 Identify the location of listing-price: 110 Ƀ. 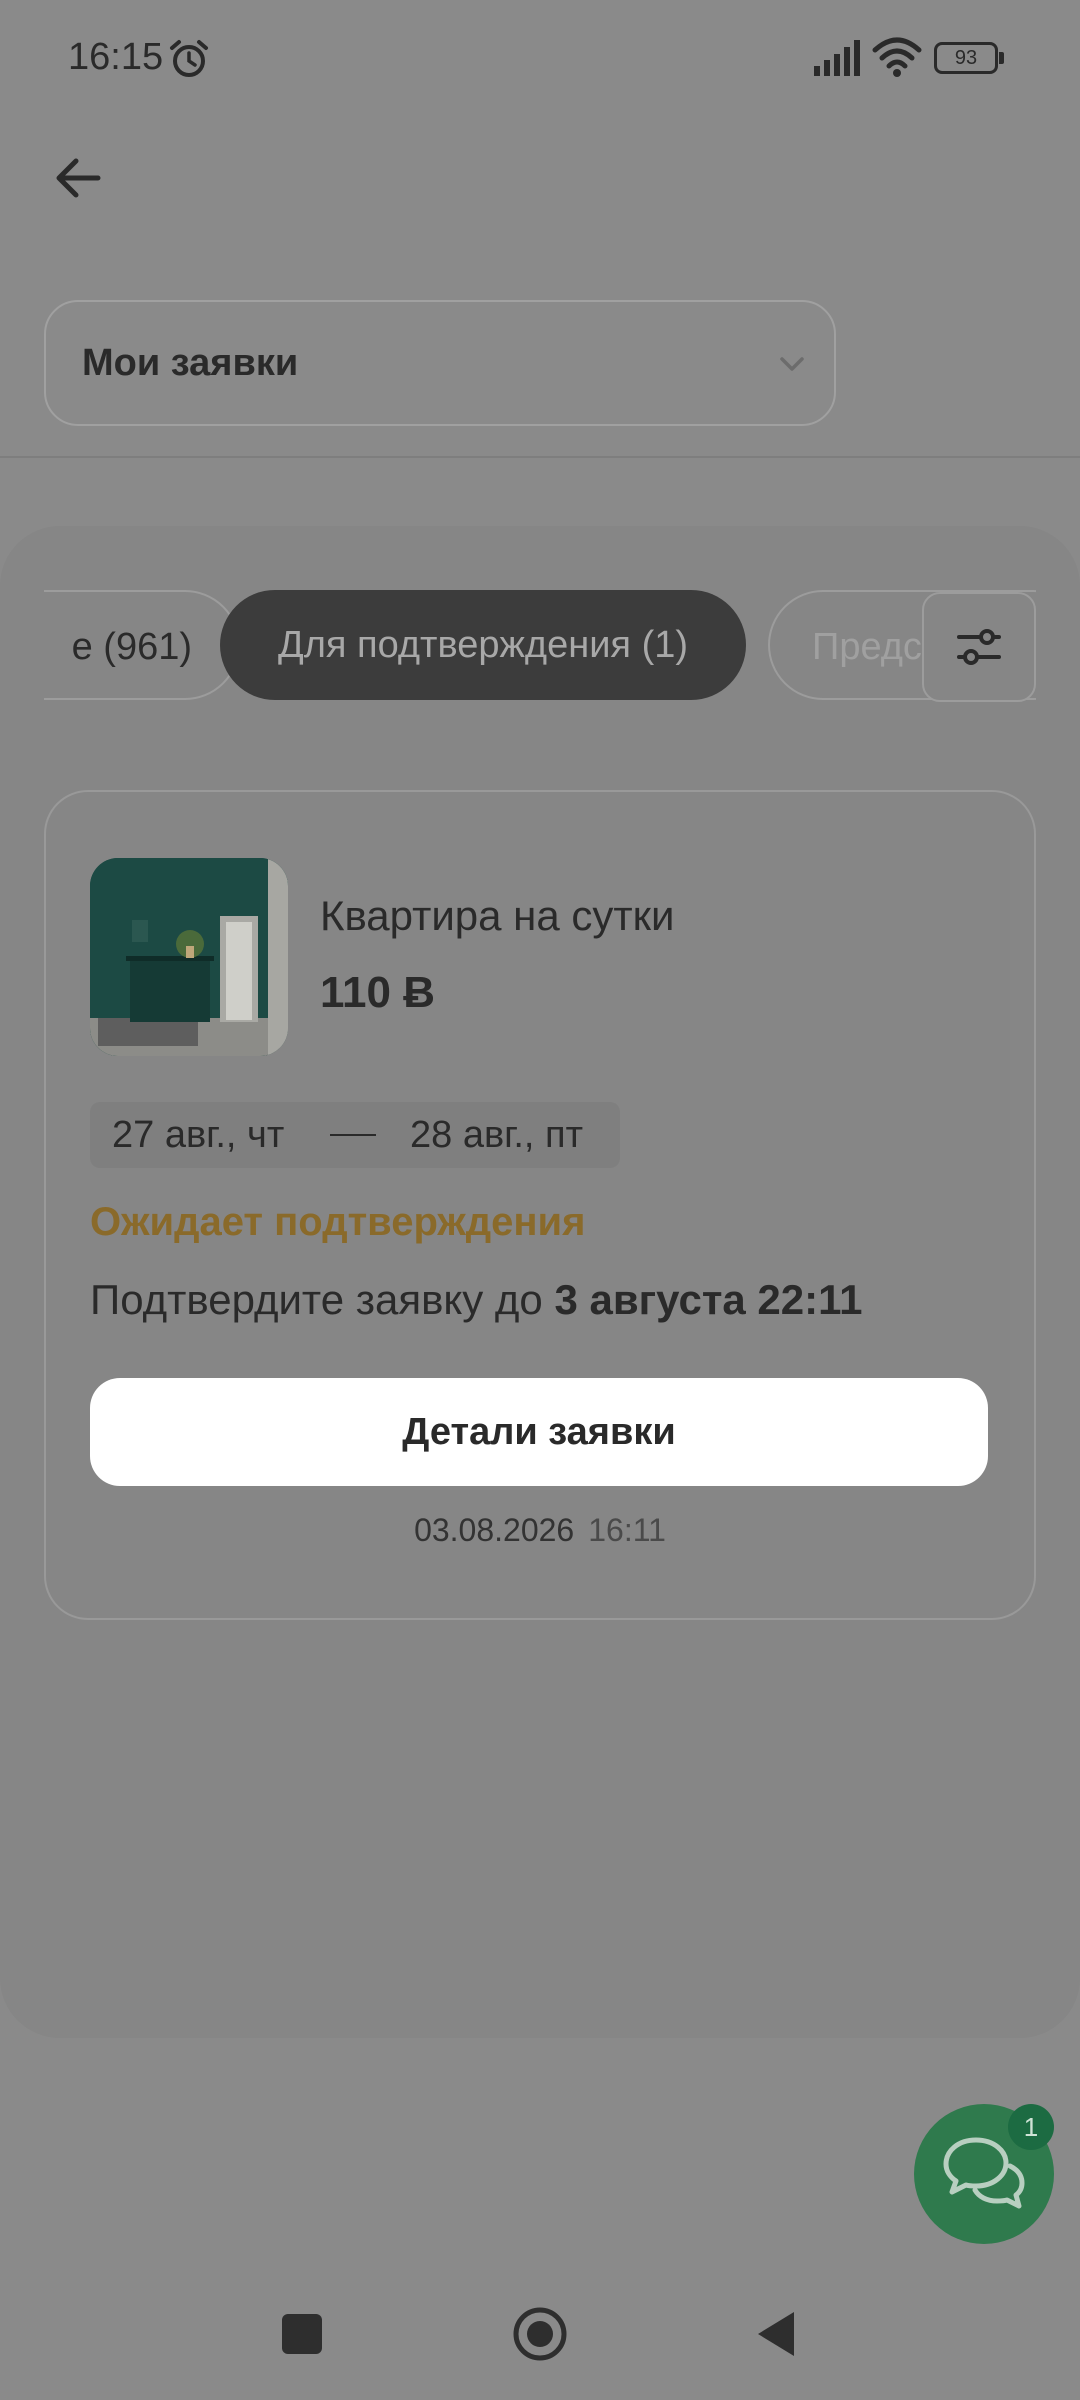
(377, 992).